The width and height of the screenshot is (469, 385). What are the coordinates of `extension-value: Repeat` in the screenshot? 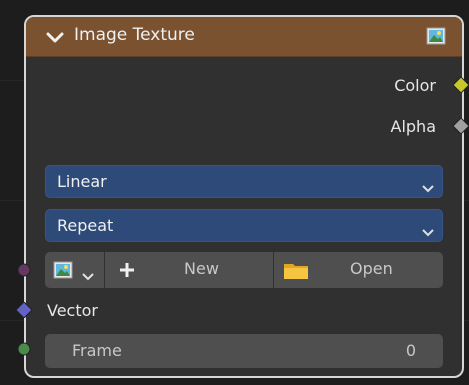 It's located at (85, 225).